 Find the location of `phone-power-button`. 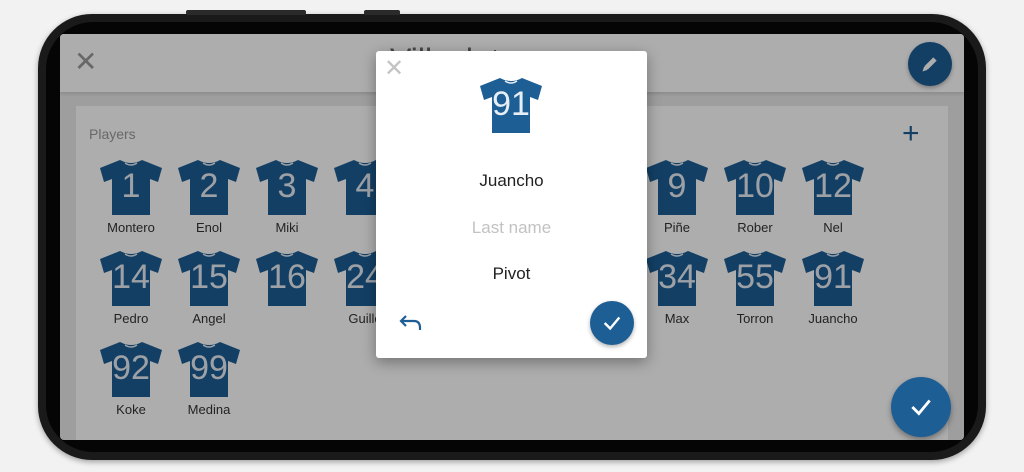

phone-power-button is located at coordinates (382, 12).